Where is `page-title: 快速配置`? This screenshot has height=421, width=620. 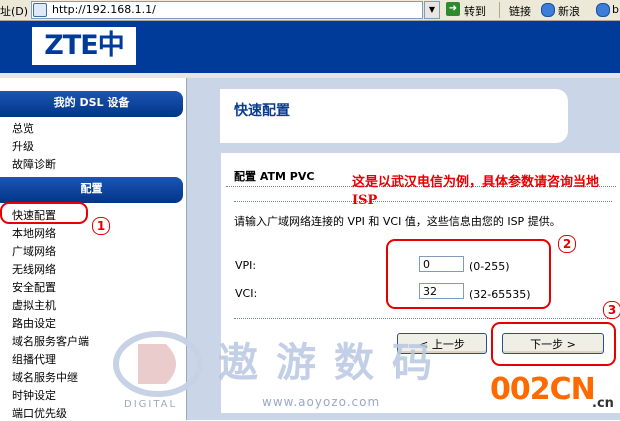
page-title: 快速配置 is located at coordinates (262, 111).